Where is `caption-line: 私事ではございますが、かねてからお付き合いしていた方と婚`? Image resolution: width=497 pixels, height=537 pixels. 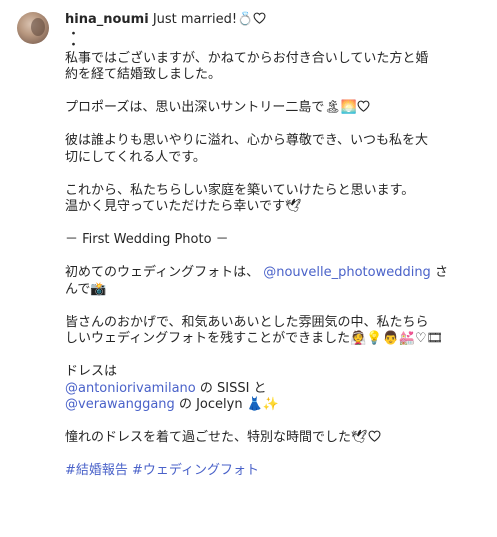 caption-line: 私事ではございますが、かねてからお付き合いしていた方と婚 is located at coordinates (247, 58).